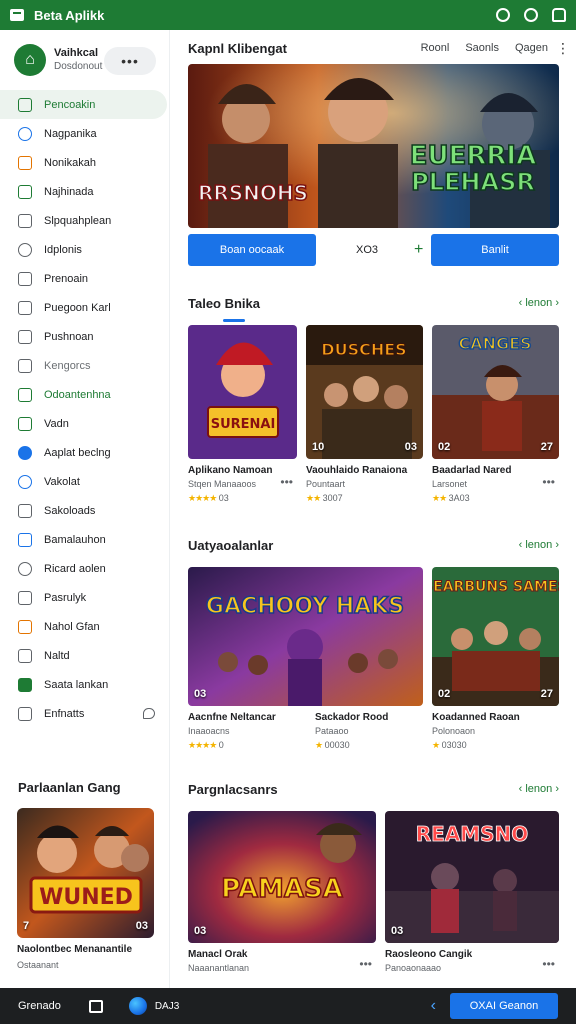 Image resolution: width=576 pixels, height=1024 pixels. Describe the element at coordinates (149, 713) in the screenshot. I see `feedback-icon` at that location.